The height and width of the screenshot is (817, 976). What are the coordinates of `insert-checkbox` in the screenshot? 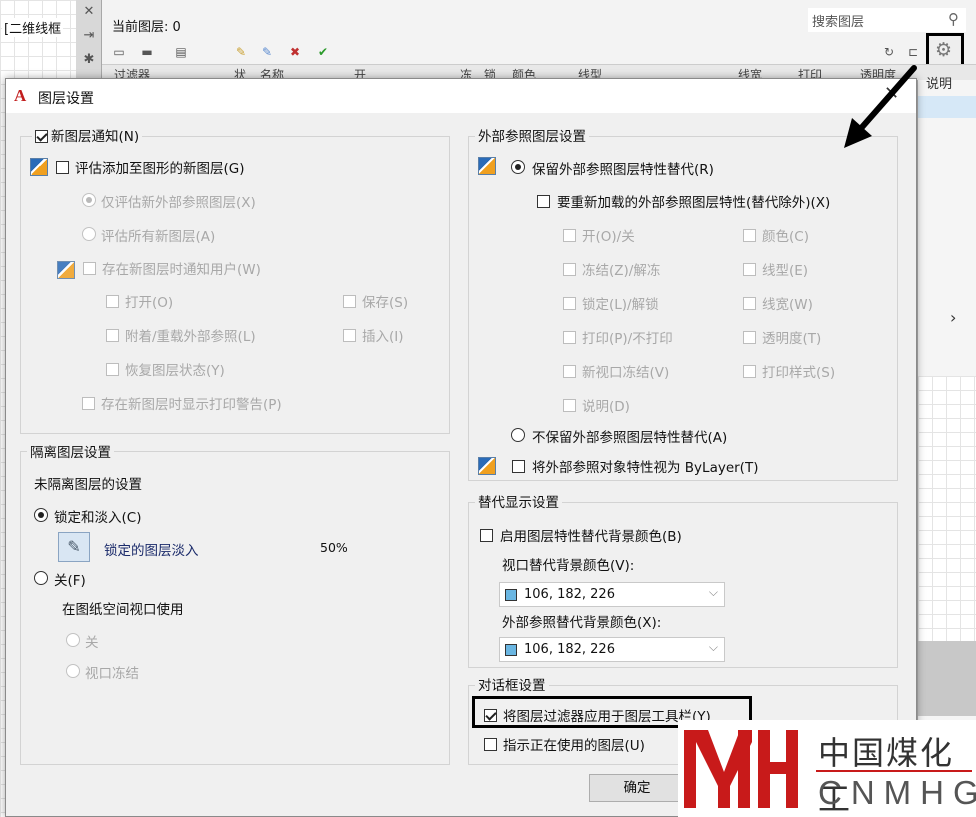 It's located at (349, 335).